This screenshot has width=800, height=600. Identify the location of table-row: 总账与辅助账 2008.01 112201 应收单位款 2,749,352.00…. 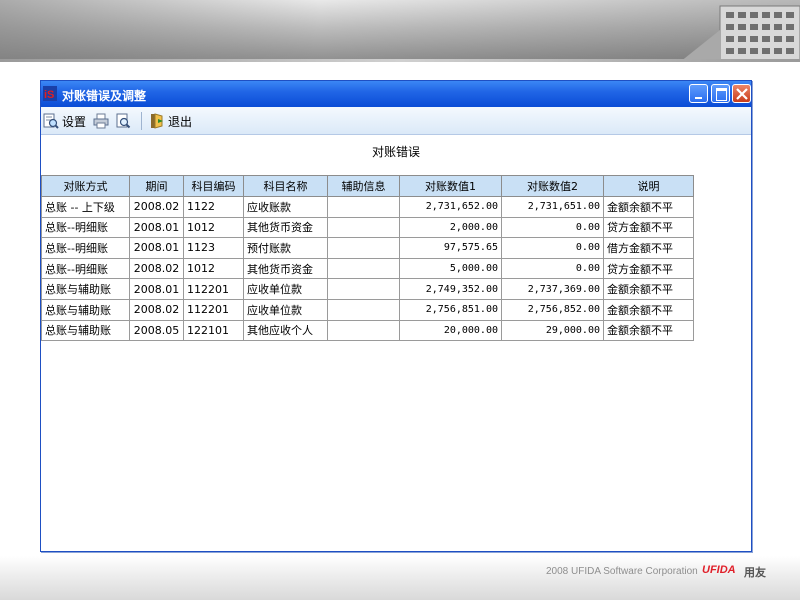
(367, 289).